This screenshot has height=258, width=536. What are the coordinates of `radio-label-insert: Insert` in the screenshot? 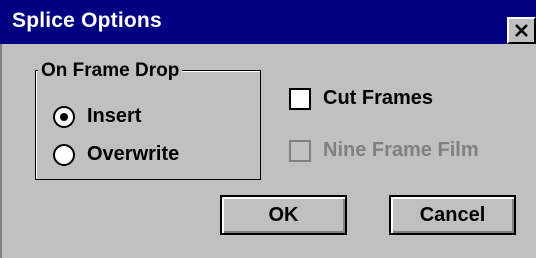 It's located at (114, 116).